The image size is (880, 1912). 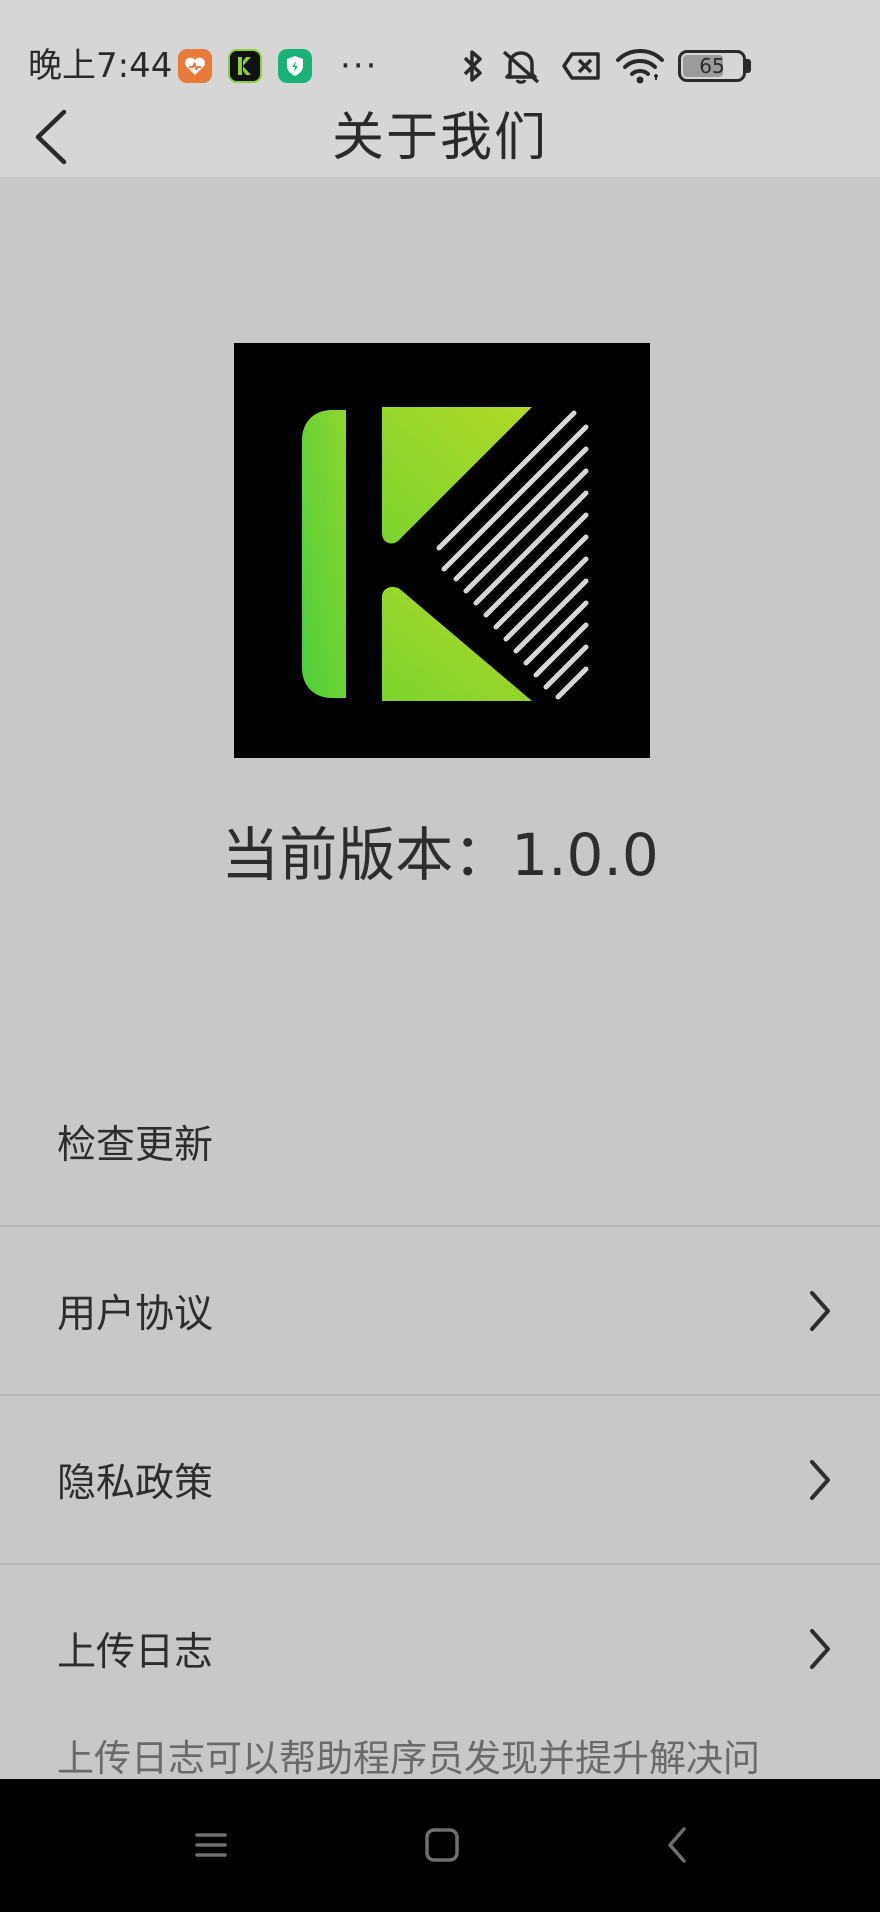 I want to click on wifi-icon, so click(x=640, y=66).